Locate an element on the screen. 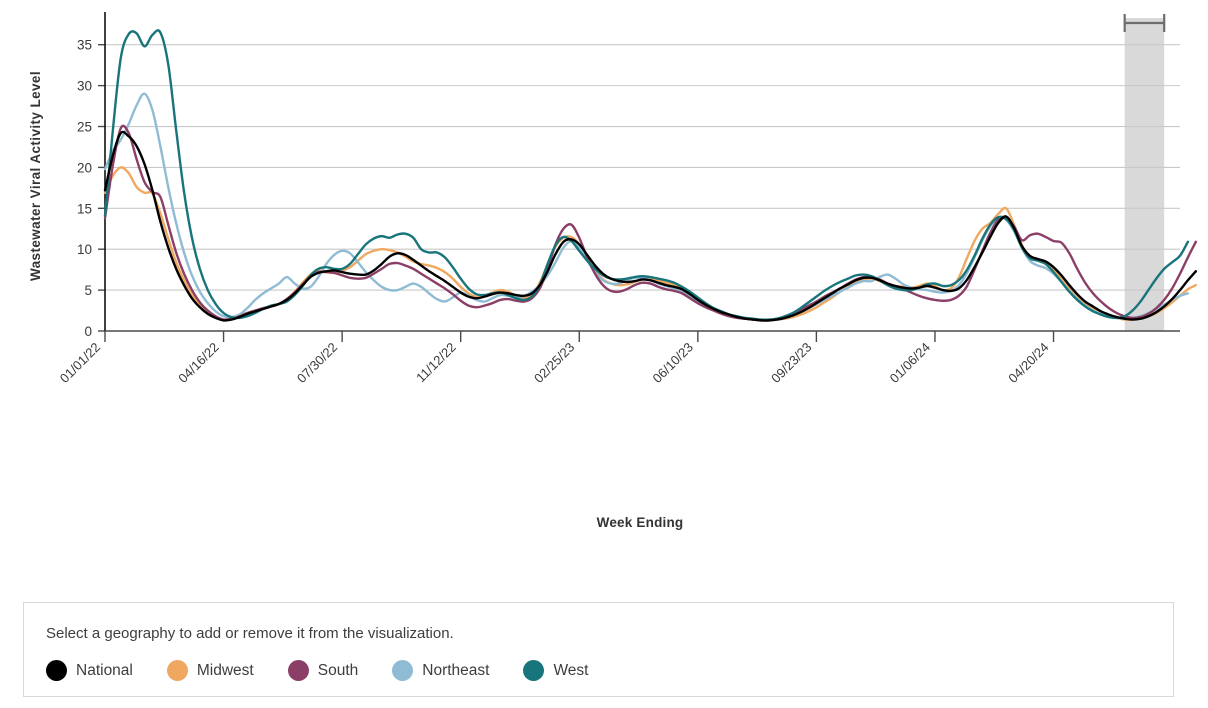 Image resolution: width=1208 pixels, height=708 pixels. y-tick-label: 30 is located at coordinates (84, 86).